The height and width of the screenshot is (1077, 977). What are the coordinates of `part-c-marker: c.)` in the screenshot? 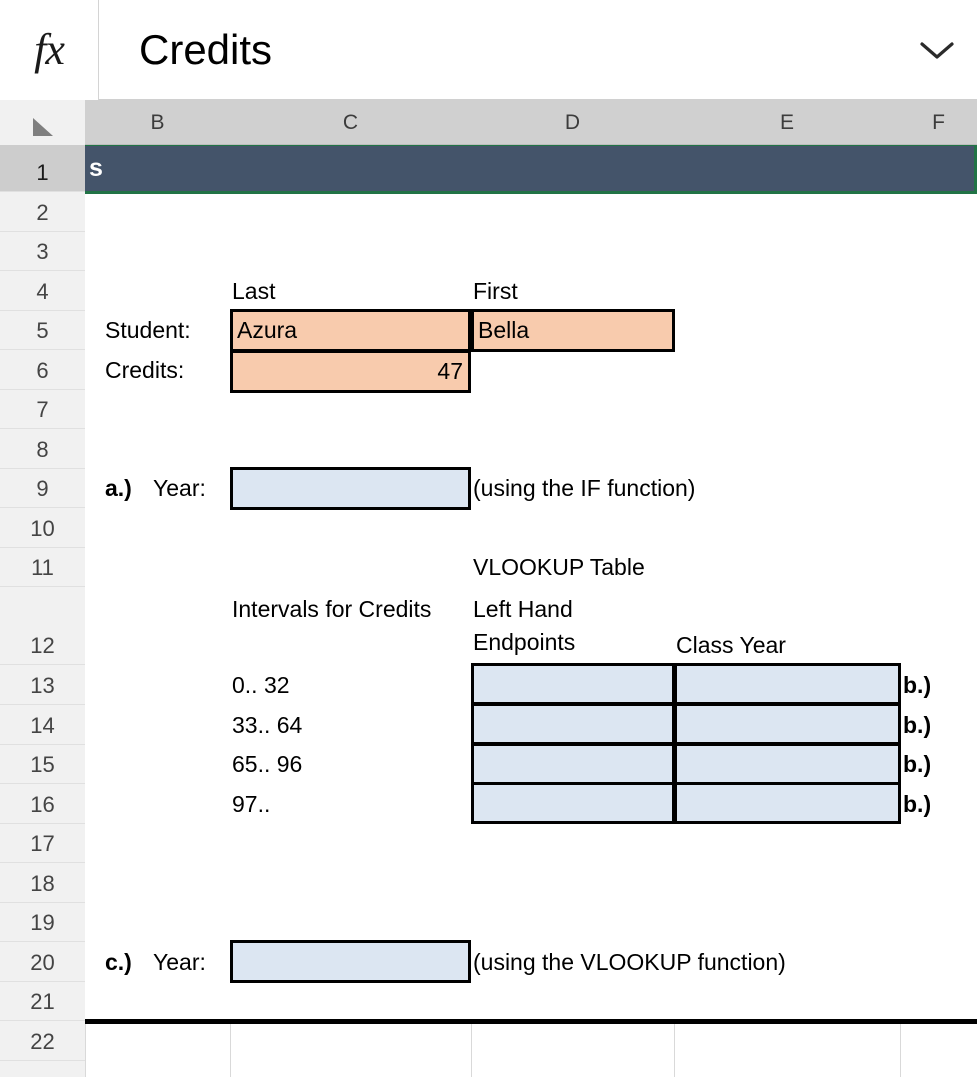 It's located at (118, 961).